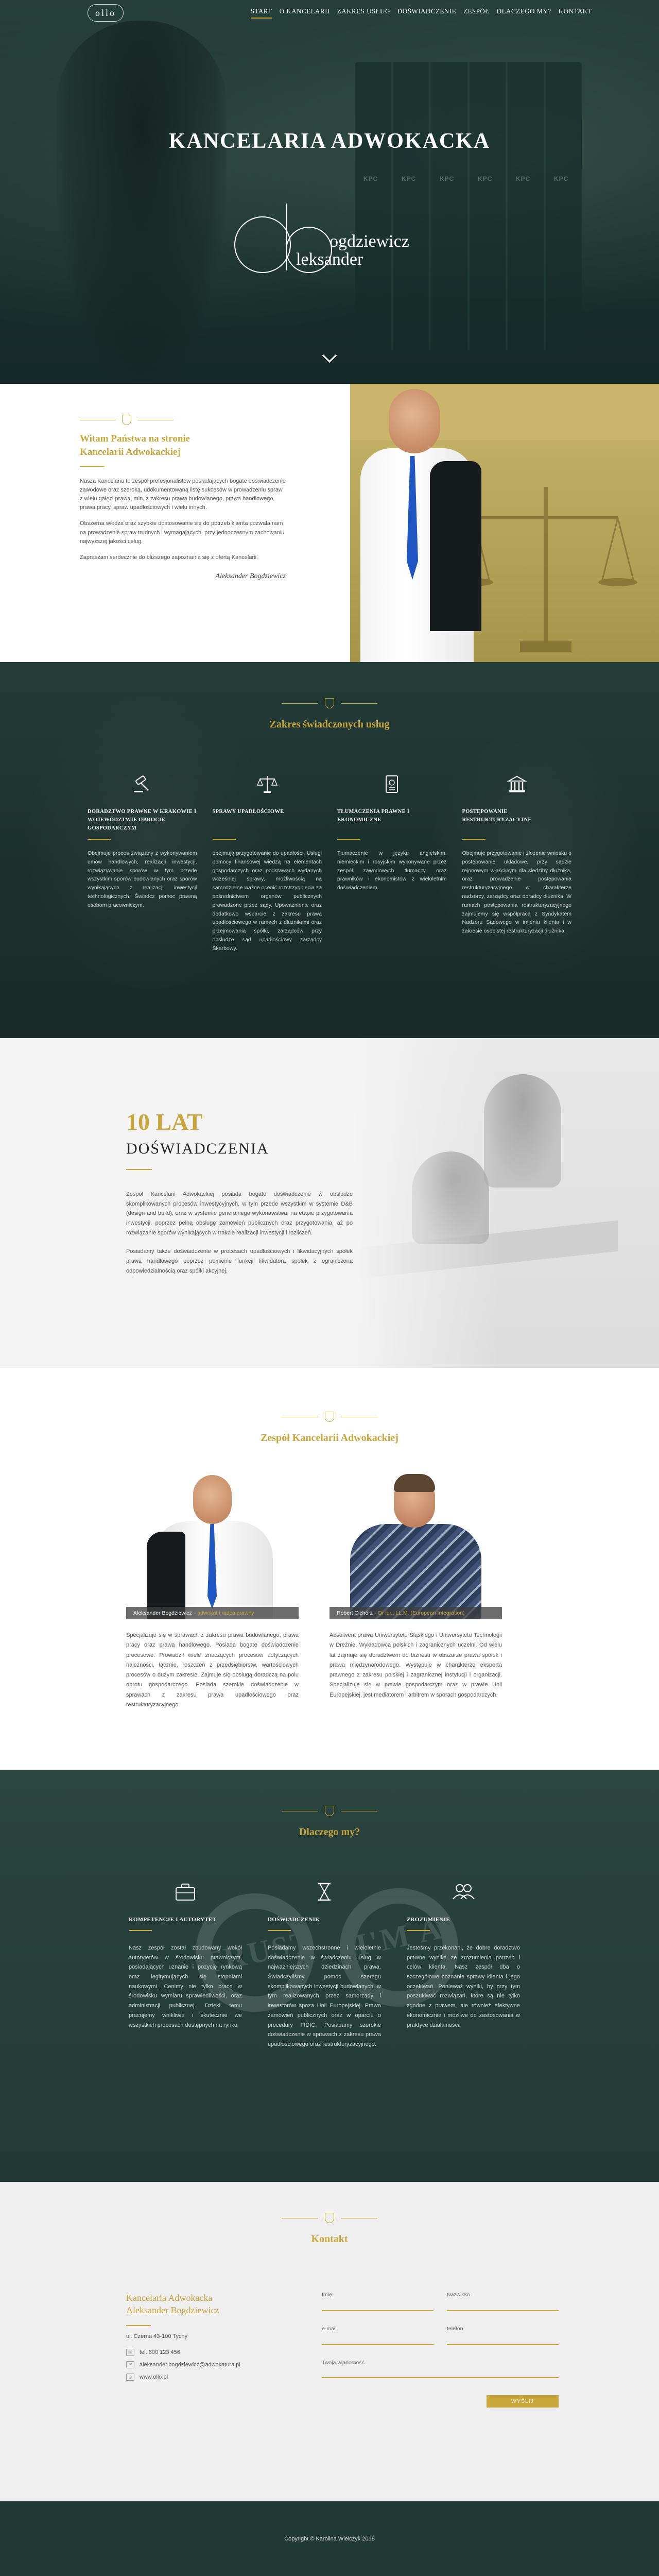 Image resolution: width=659 pixels, height=2576 pixels. I want to click on experience-years: 10 LAT, so click(165, 1122).